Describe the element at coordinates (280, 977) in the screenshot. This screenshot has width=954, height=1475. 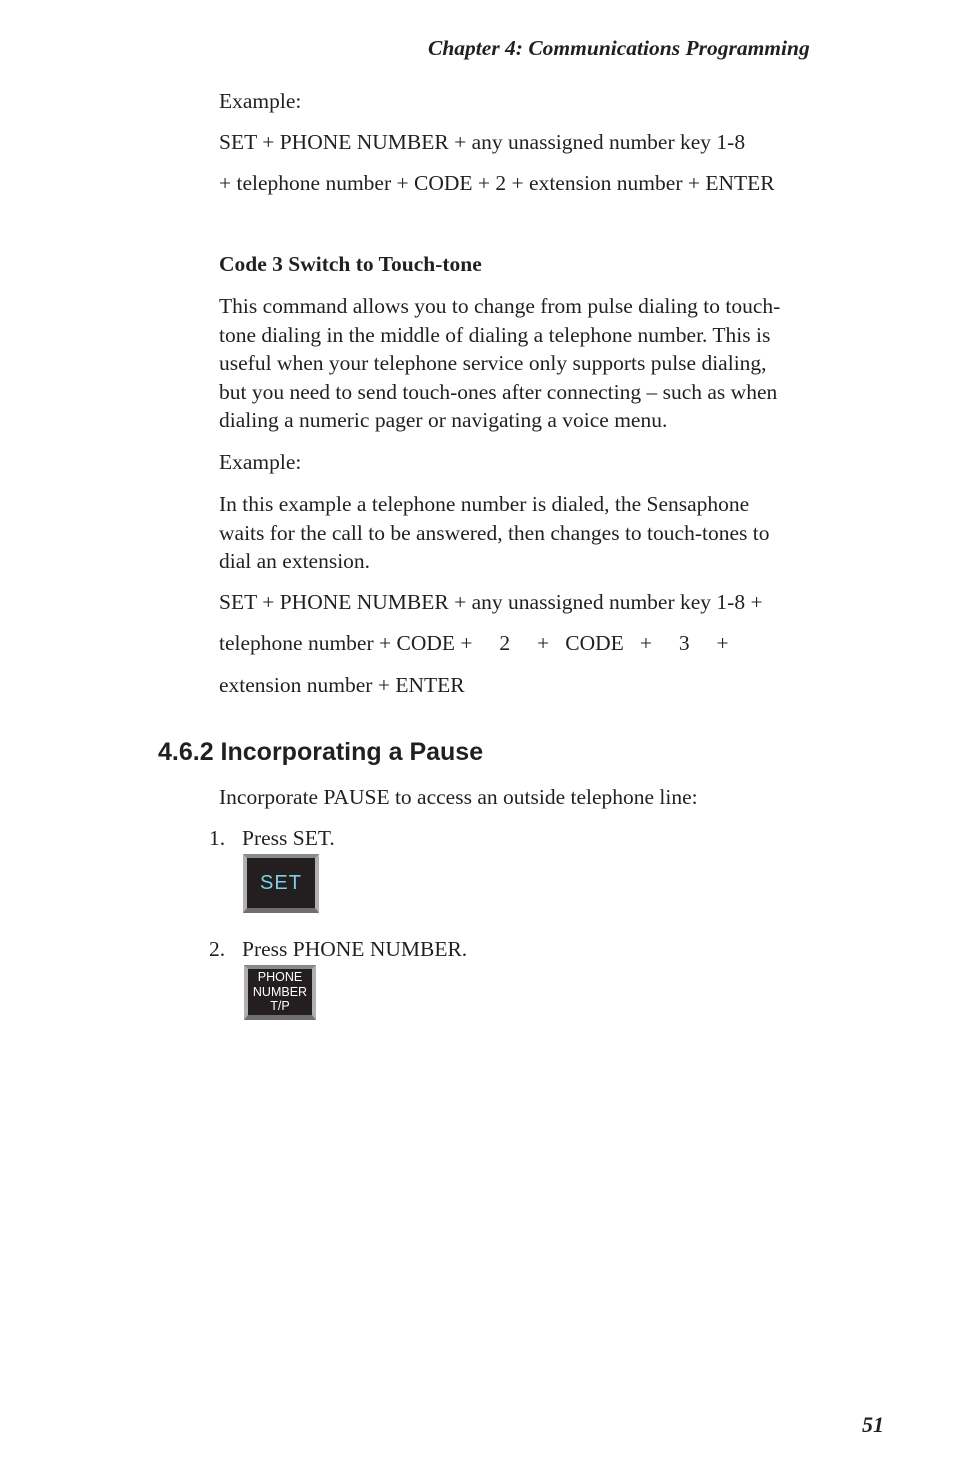
I see `key-label-line: PHONE` at that location.